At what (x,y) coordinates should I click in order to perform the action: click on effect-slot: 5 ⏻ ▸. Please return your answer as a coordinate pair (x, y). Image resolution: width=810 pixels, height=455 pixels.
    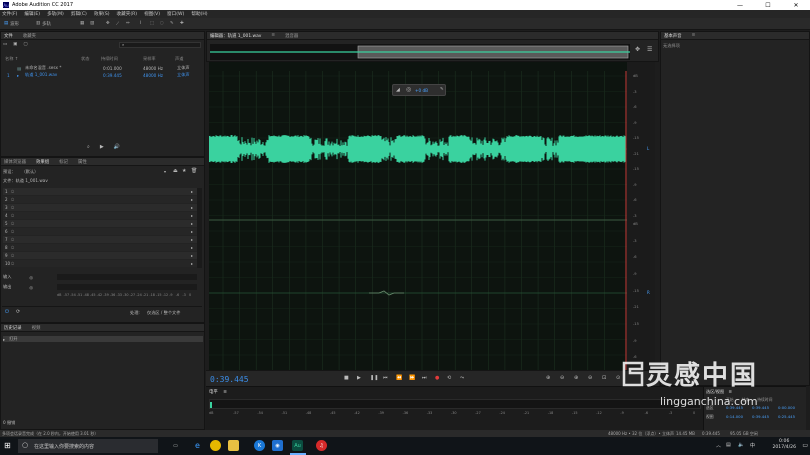
    Looking at the image, I should click on (100, 223).